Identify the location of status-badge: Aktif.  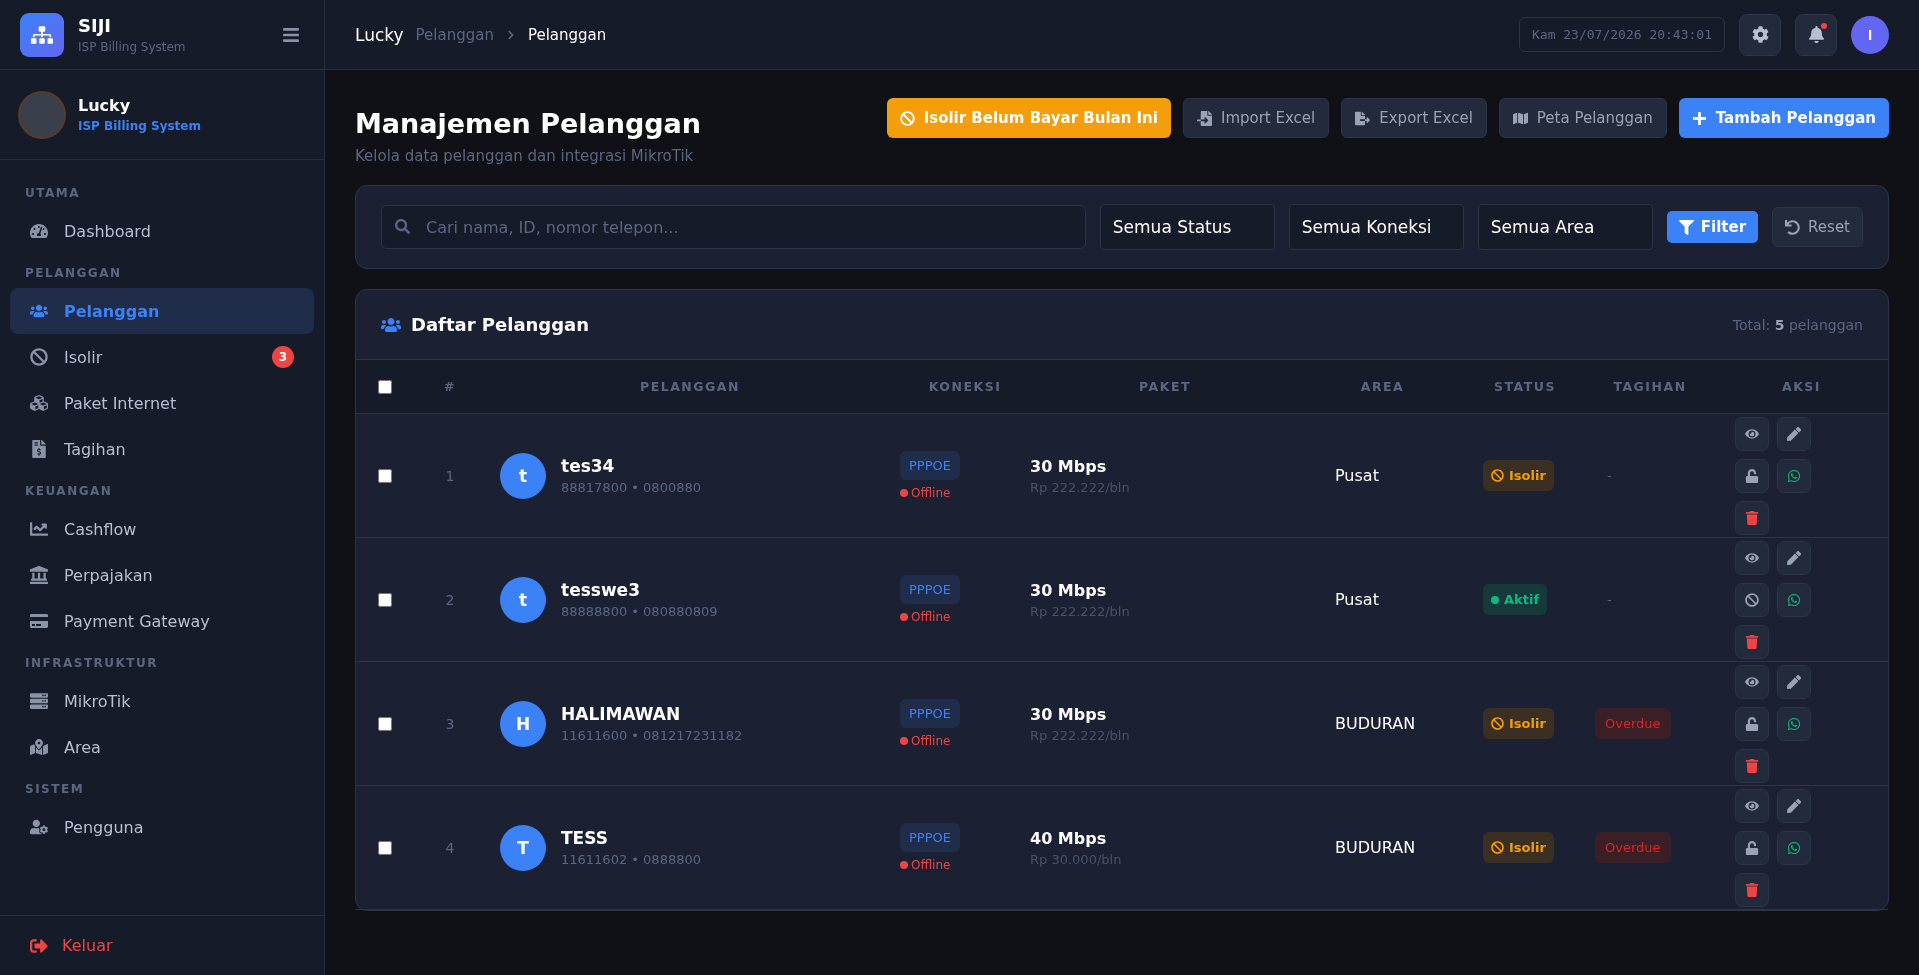
(1515, 599).